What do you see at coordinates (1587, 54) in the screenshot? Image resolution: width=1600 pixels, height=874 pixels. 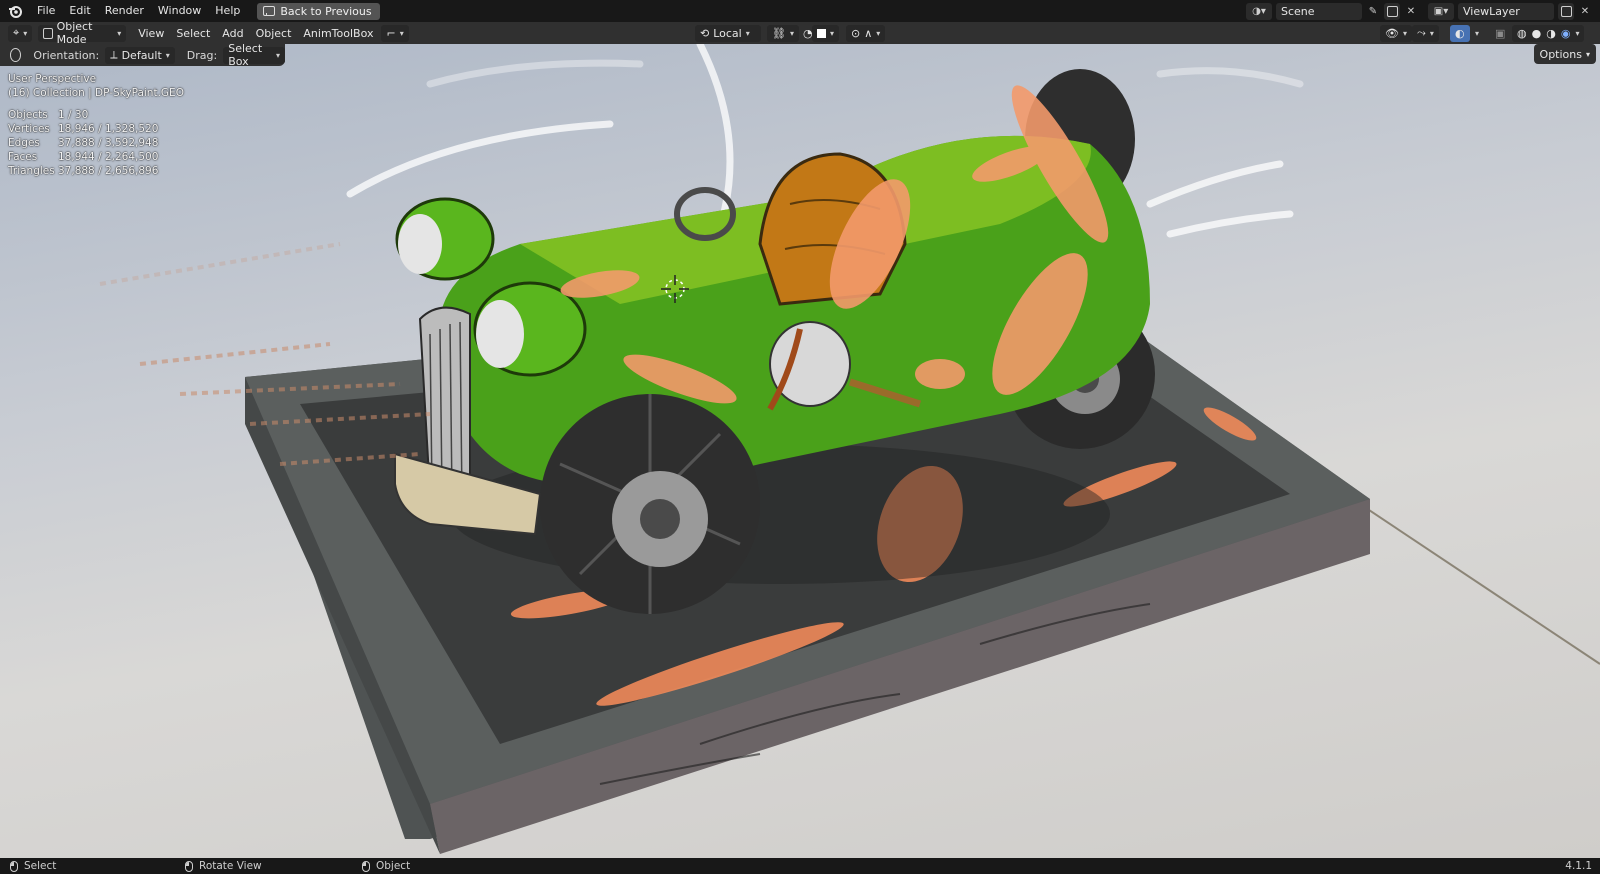 I see `chevron-down-icon: ▾` at bounding box center [1587, 54].